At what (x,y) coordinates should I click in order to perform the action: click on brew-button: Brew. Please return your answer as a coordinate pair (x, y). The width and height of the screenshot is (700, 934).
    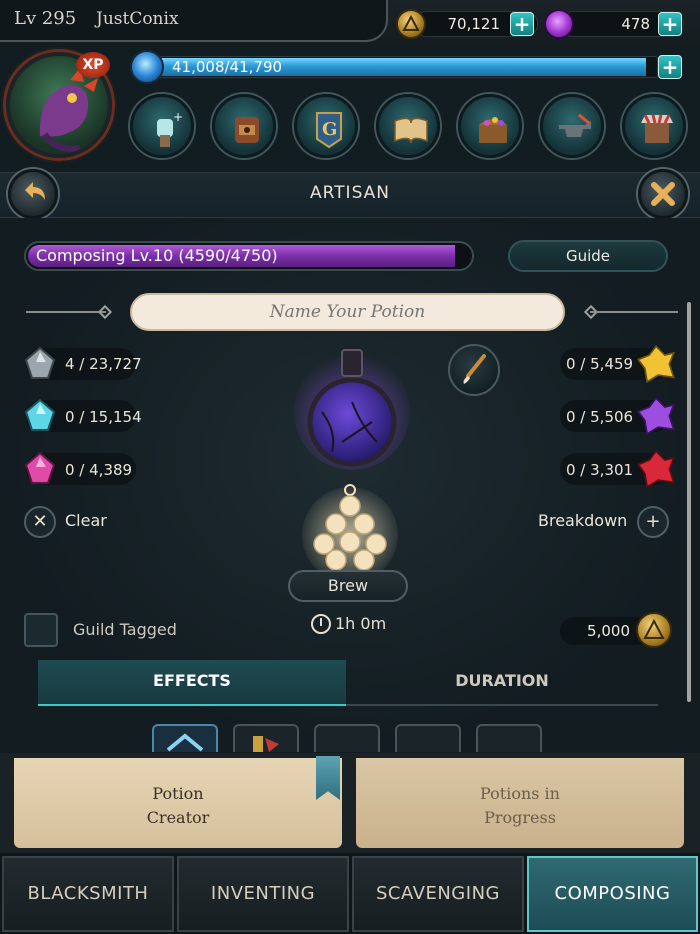
    Looking at the image, I should click on (348, 586).